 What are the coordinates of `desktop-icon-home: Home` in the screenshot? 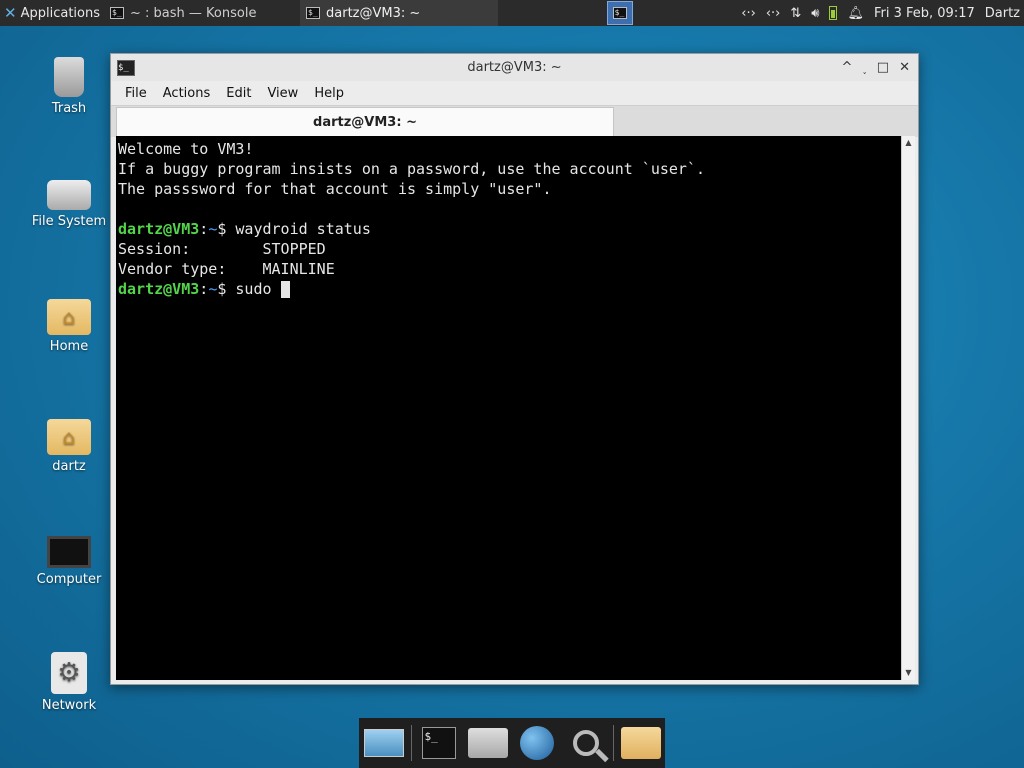 It's located at (69, 323).